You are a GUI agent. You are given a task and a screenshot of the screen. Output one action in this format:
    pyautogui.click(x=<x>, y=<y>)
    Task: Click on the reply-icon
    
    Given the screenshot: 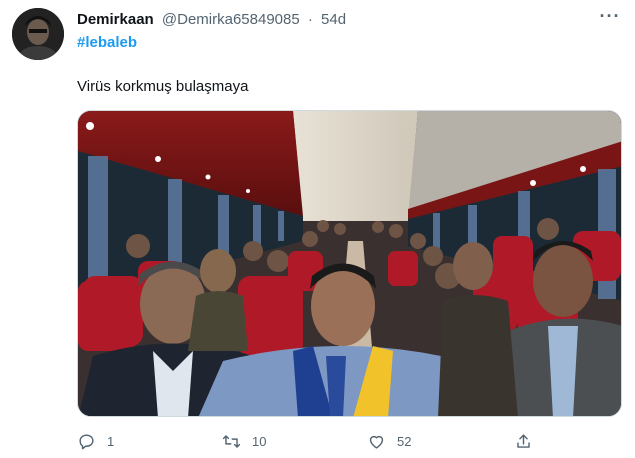 What is the action you would take?
    pyautogui.click(x=86, y=441)
    